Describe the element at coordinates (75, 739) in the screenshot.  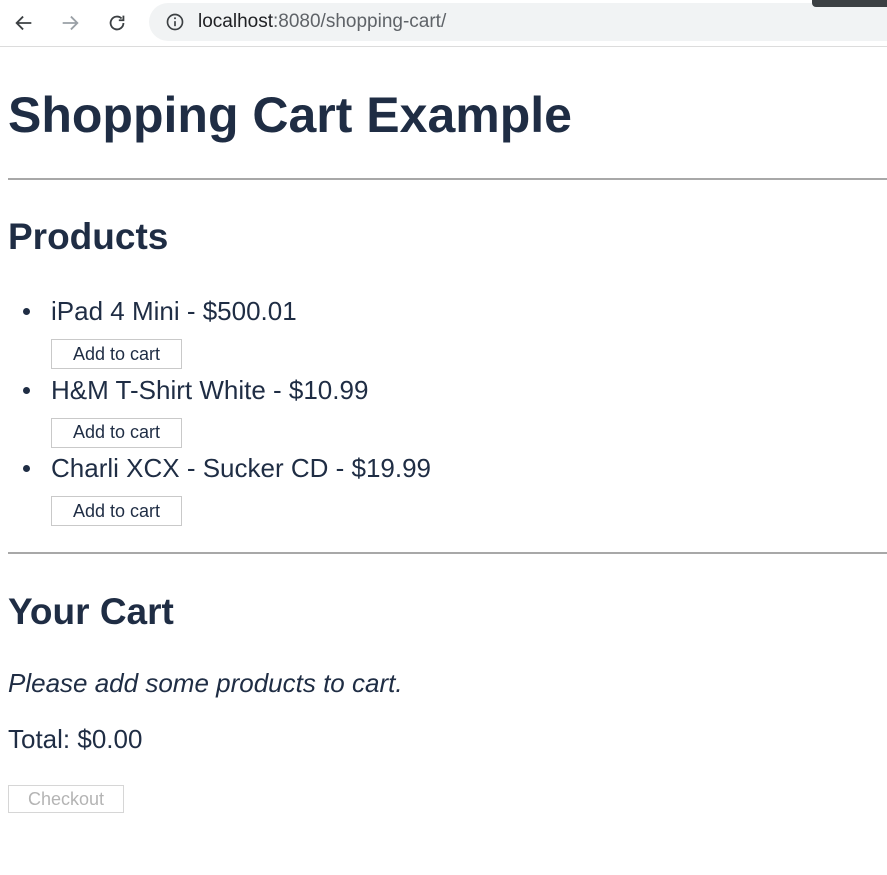
I see `cart-total: Total: $0.00` at that location.